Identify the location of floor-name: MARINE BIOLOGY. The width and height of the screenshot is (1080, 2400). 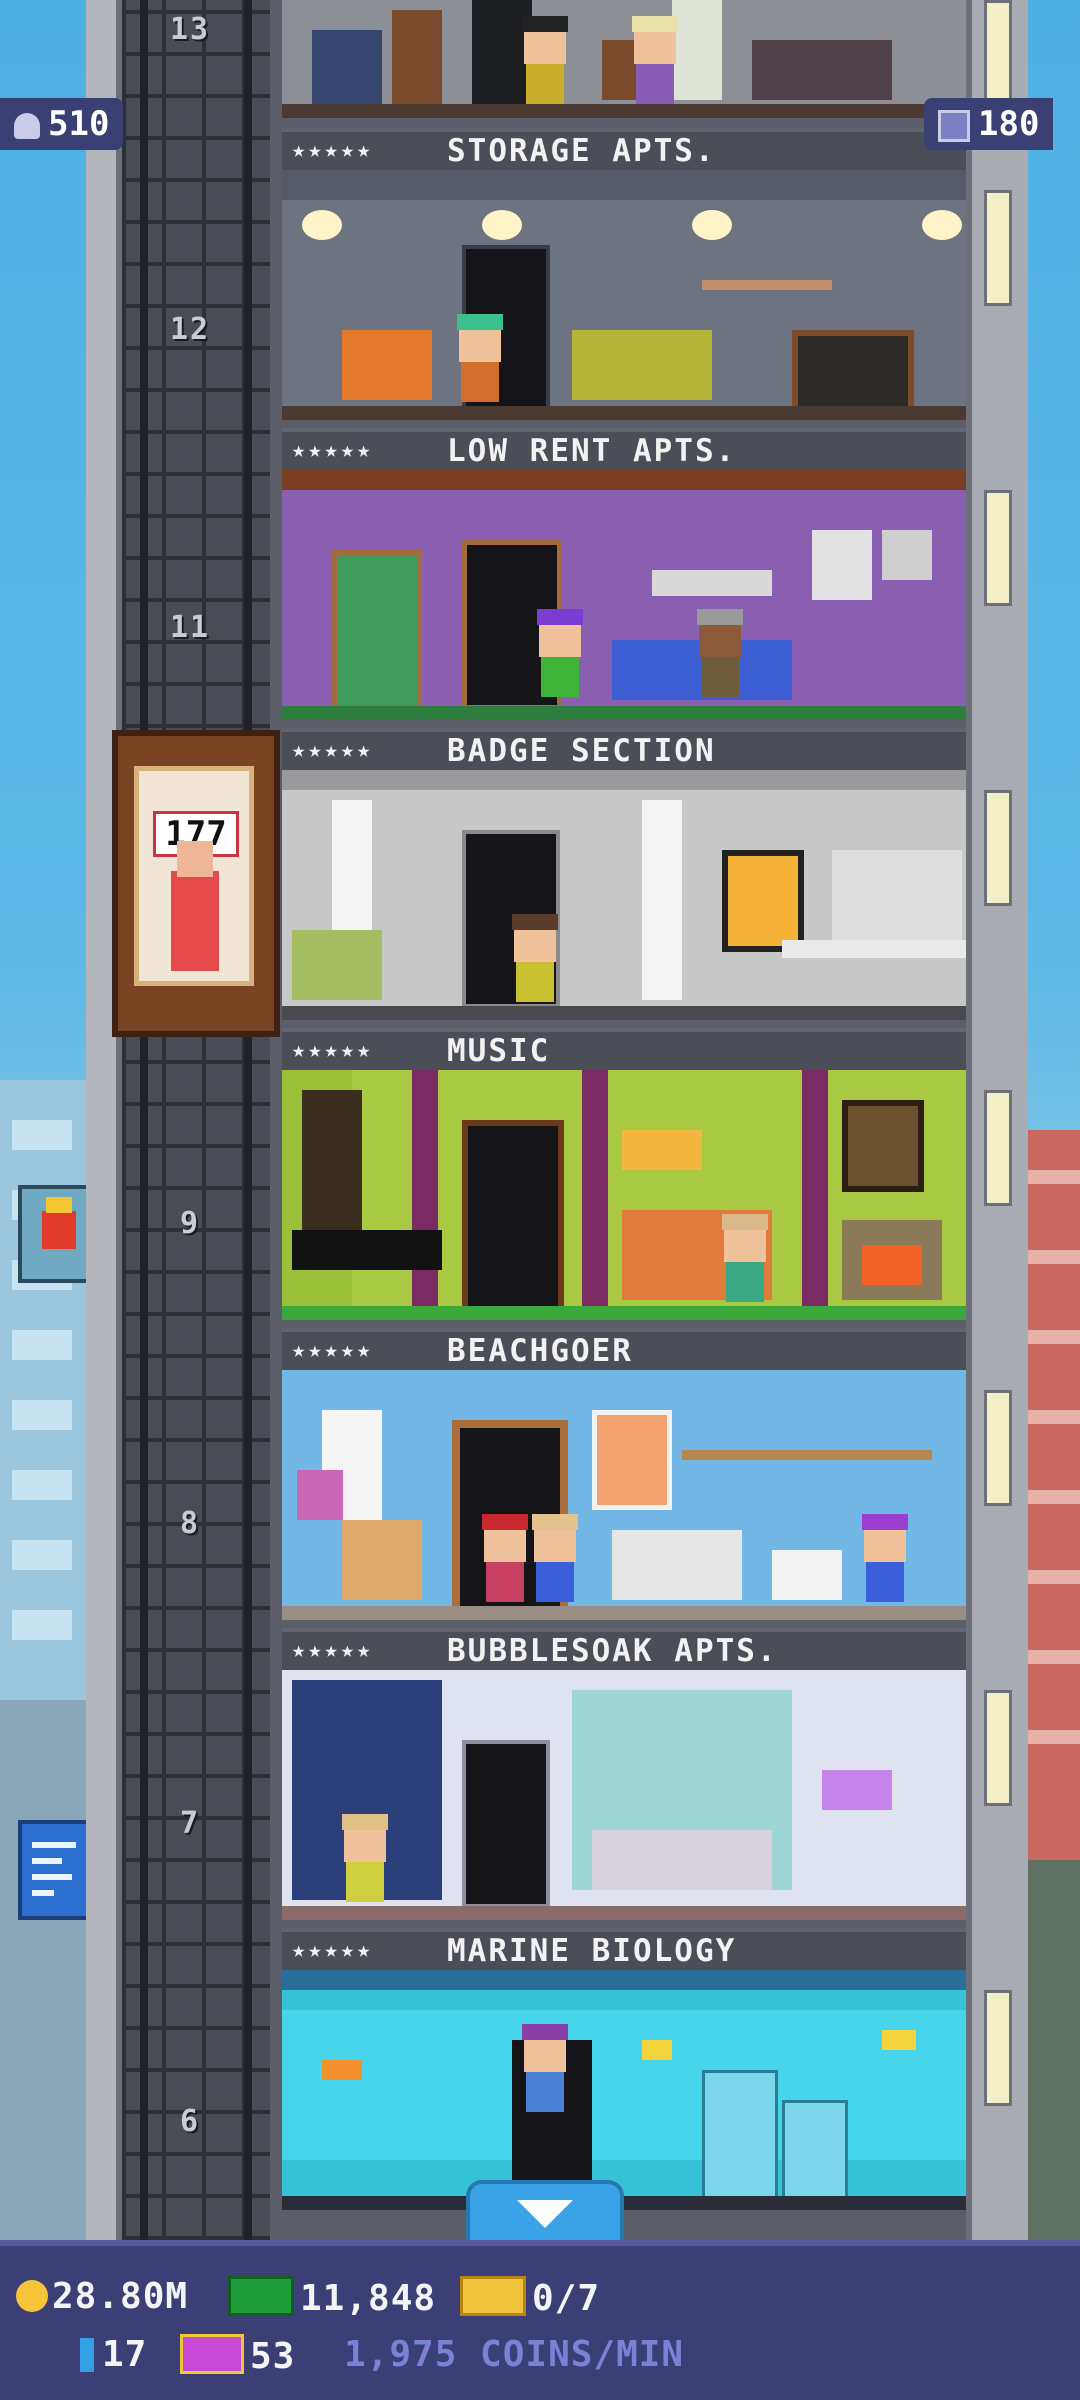
(592, 1951).